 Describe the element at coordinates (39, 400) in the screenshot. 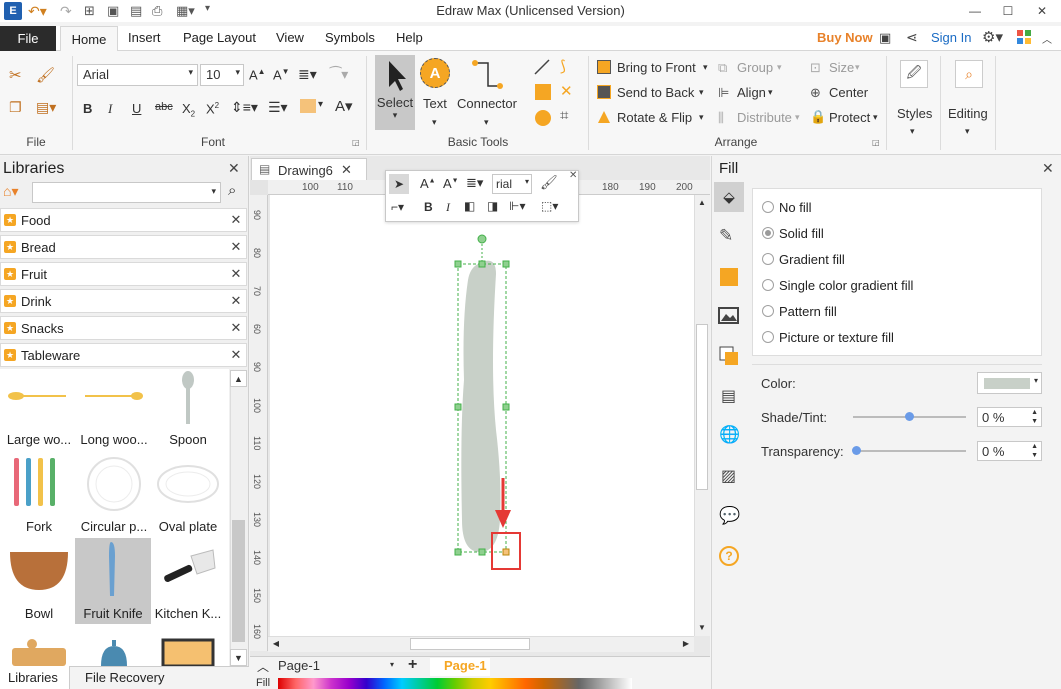

I see `shape-large-wooden-spoon` at that location.